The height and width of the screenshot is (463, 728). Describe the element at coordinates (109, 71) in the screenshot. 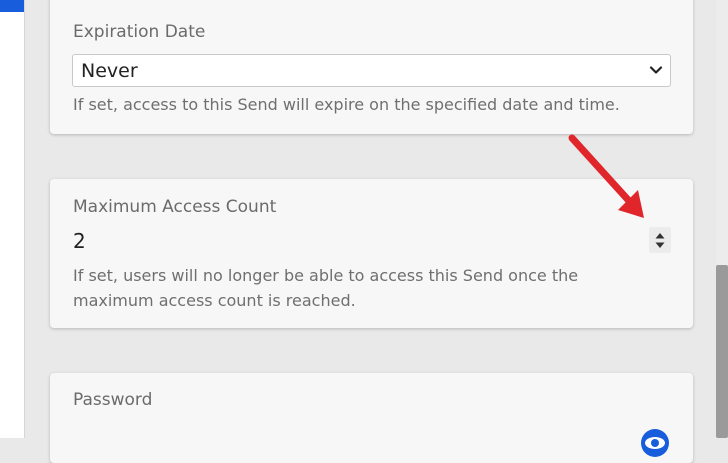

I see `expiration-date-selected-value: Never` at that location.